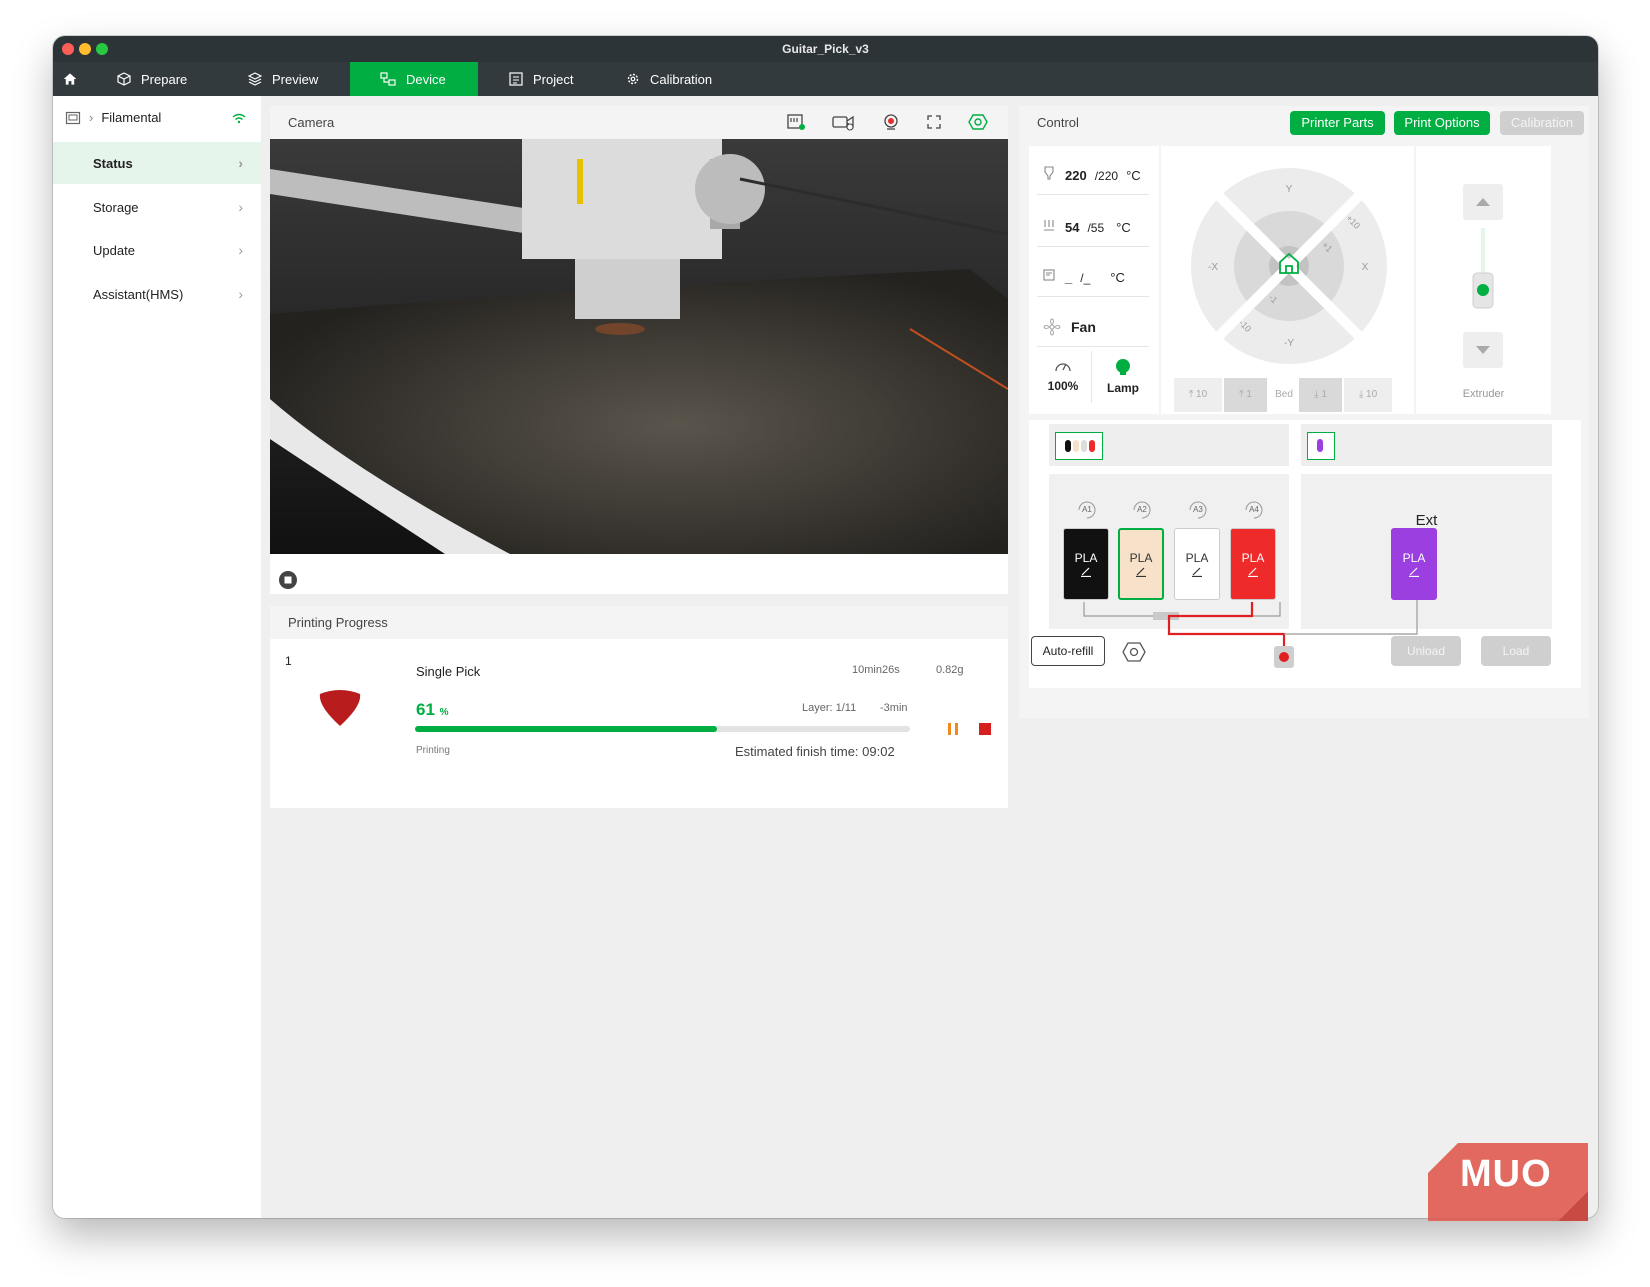  Describe the element at coordinates (1365, 267) in the screenshot. I see `jog-x-plus: X` at that location.